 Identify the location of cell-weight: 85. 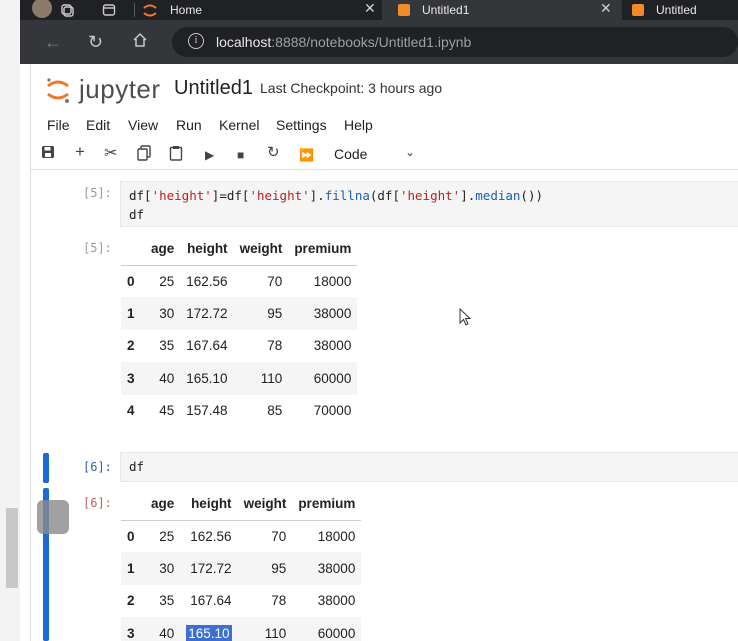
(275, 411).